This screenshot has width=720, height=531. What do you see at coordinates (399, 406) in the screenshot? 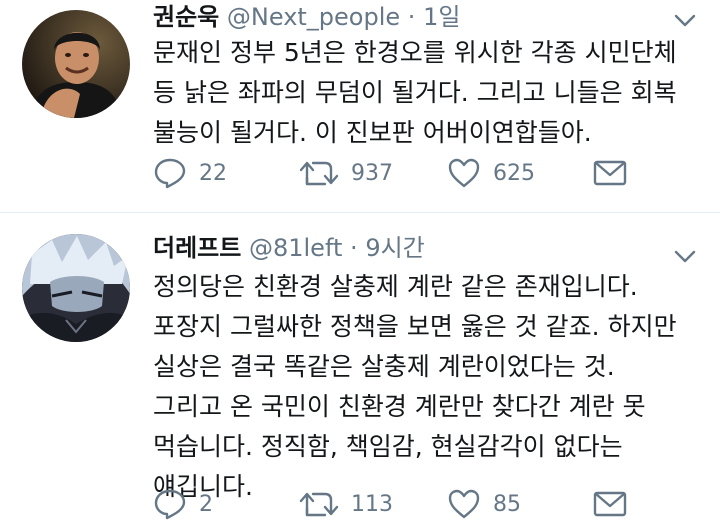
I see `tweet-text-line: 그리고 온 국민이 친환경 계란만 찾다간 계란 못` at bounding box center [399, 406].